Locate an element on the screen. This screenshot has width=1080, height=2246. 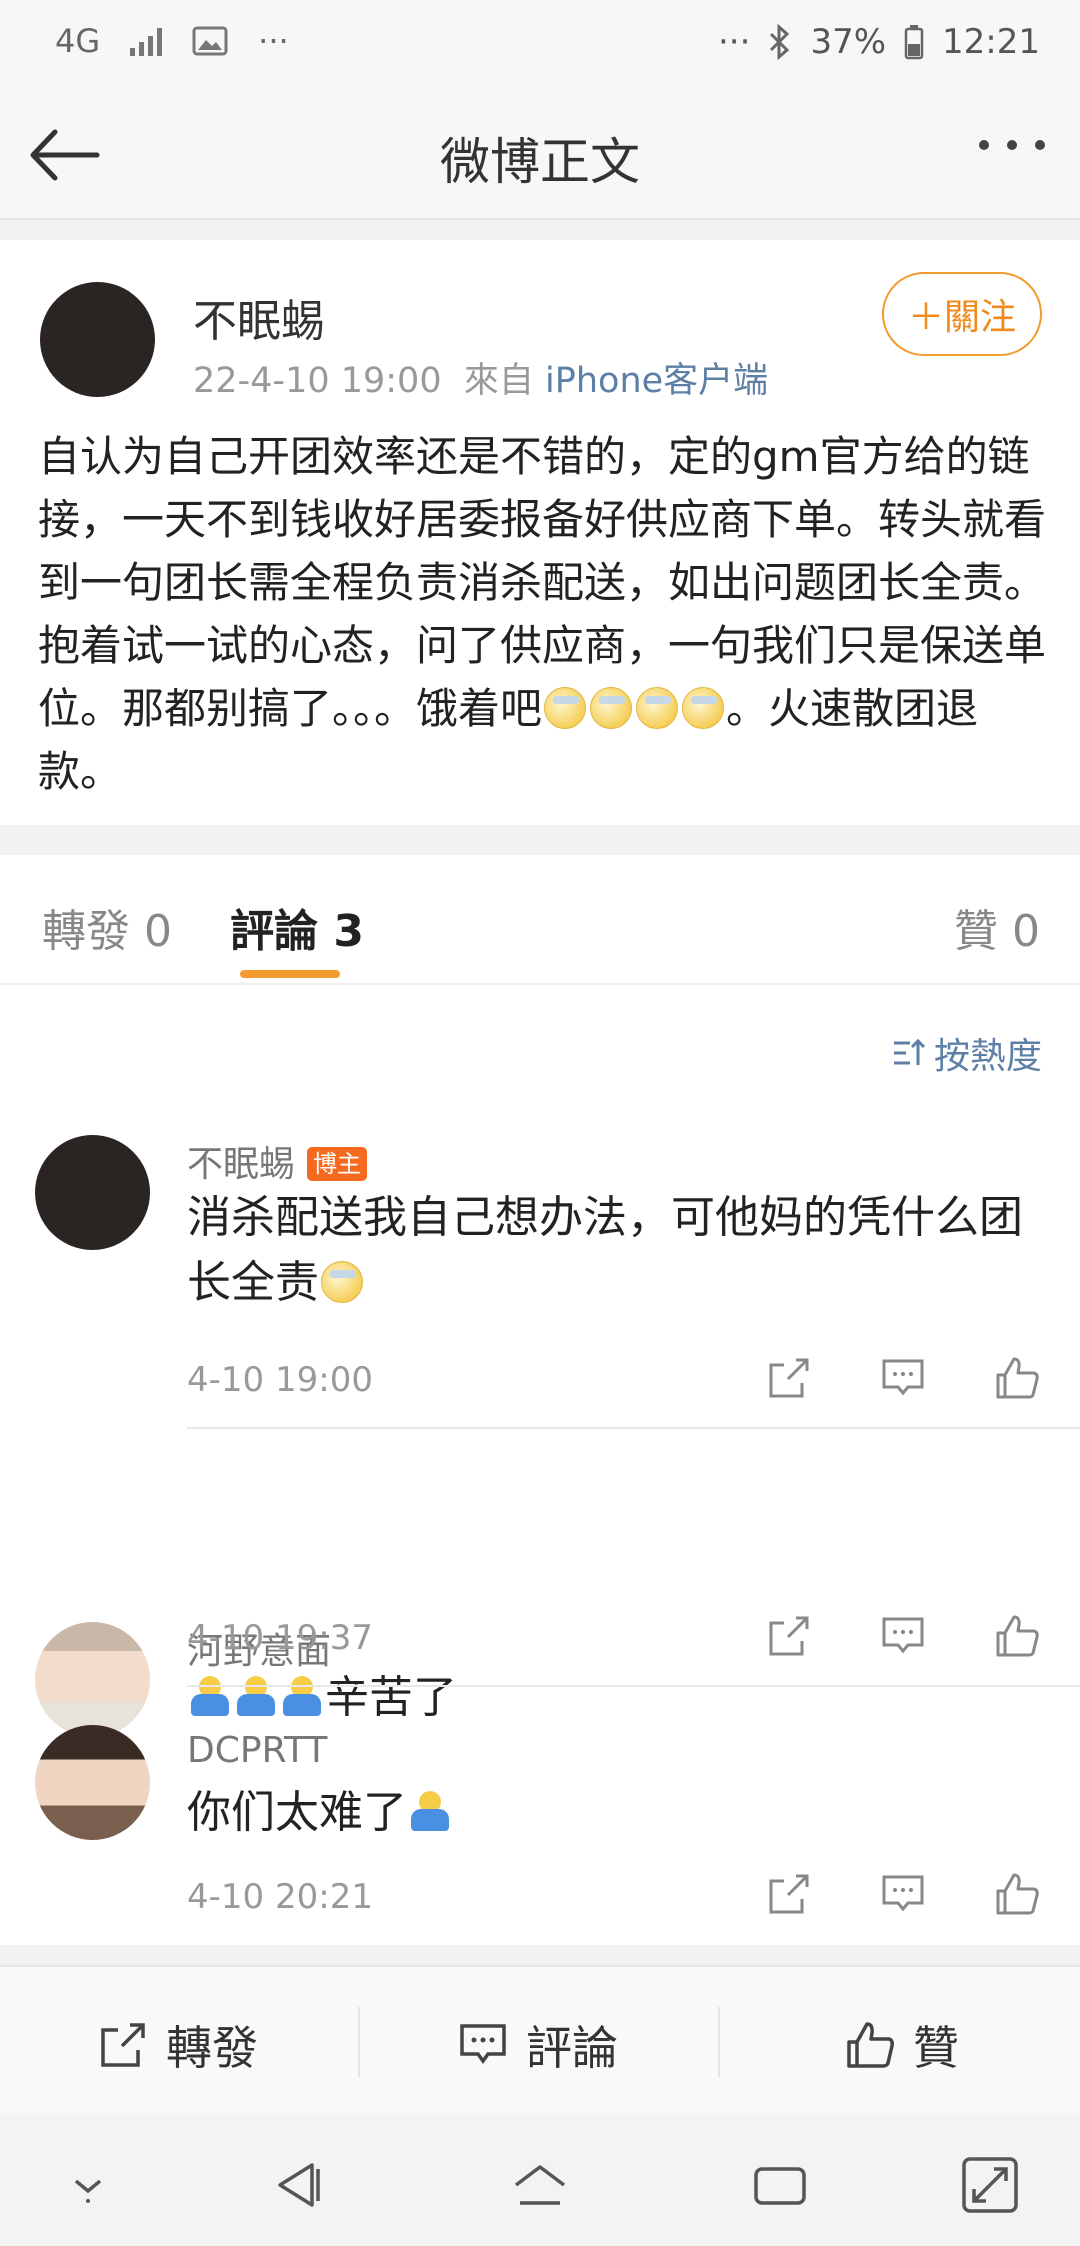
post-source: iPhone客户端 is located at coordinates (656, 381).